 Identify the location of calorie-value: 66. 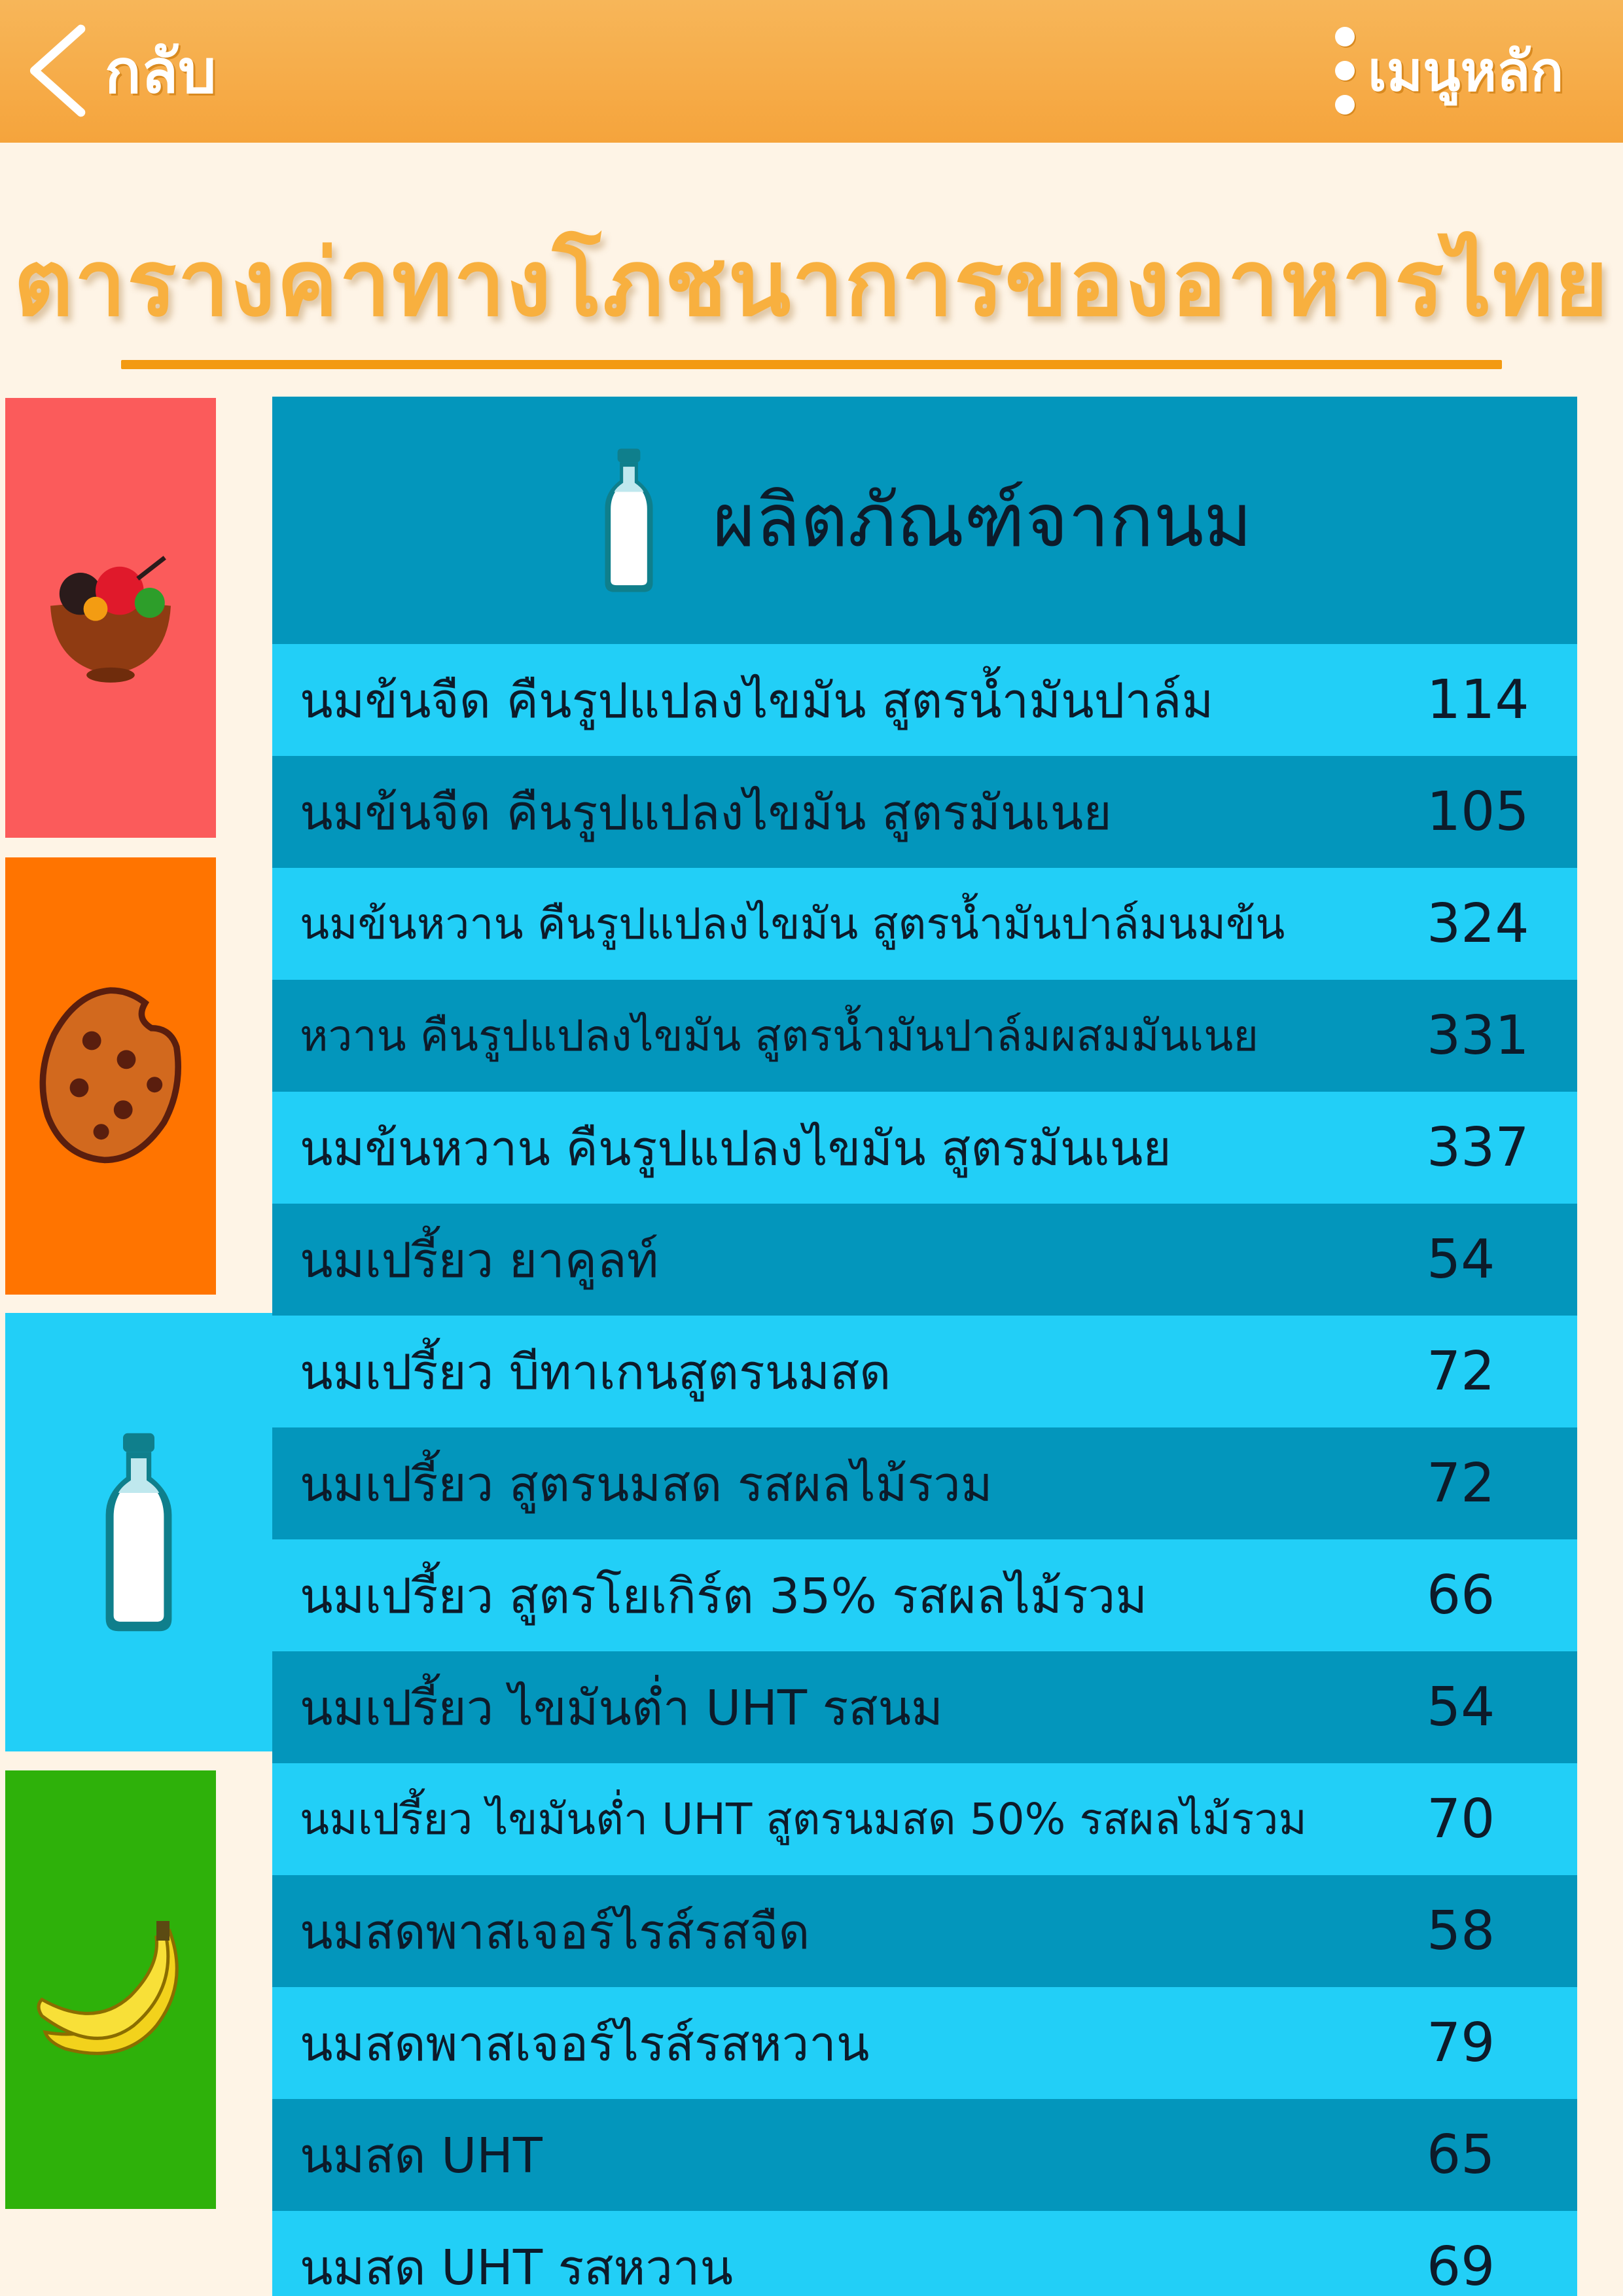
(1461, 1595).